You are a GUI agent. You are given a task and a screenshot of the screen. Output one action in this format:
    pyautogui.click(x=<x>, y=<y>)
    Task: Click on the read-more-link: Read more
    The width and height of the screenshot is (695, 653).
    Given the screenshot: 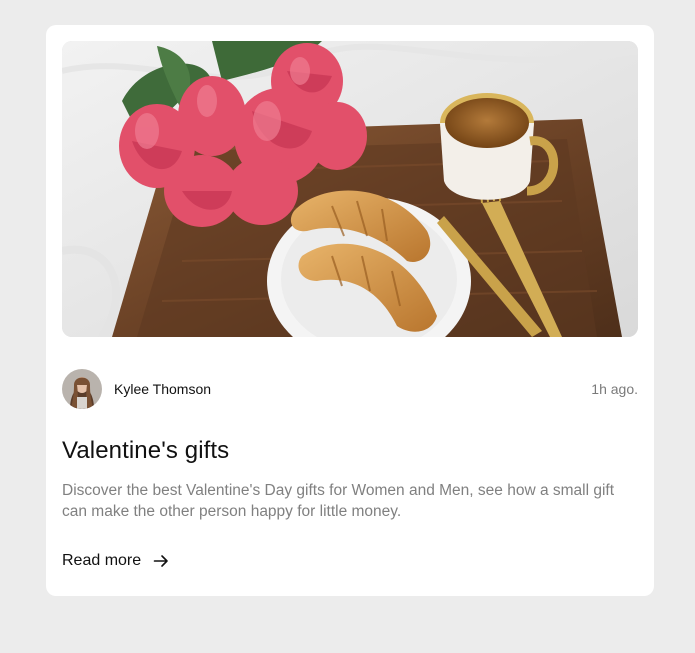 What is the action you would take?
    pyautogui.click(x=115, y=561)
    